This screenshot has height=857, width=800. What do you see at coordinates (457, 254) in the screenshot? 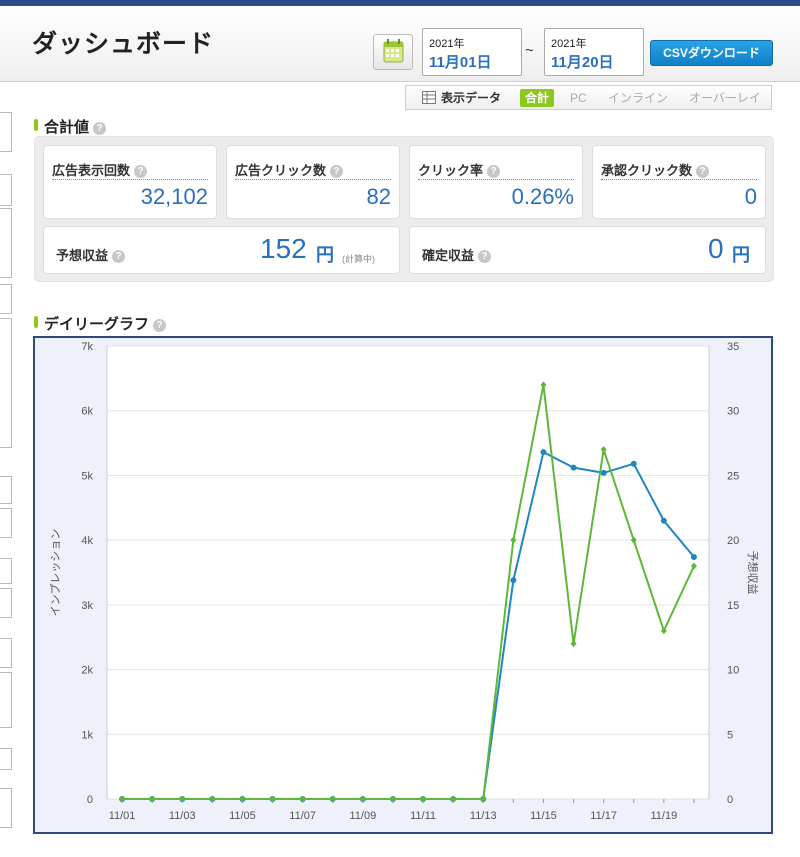
I see `confirmed-revenue-label: 確定収益?` at bounding box center [457, 254].